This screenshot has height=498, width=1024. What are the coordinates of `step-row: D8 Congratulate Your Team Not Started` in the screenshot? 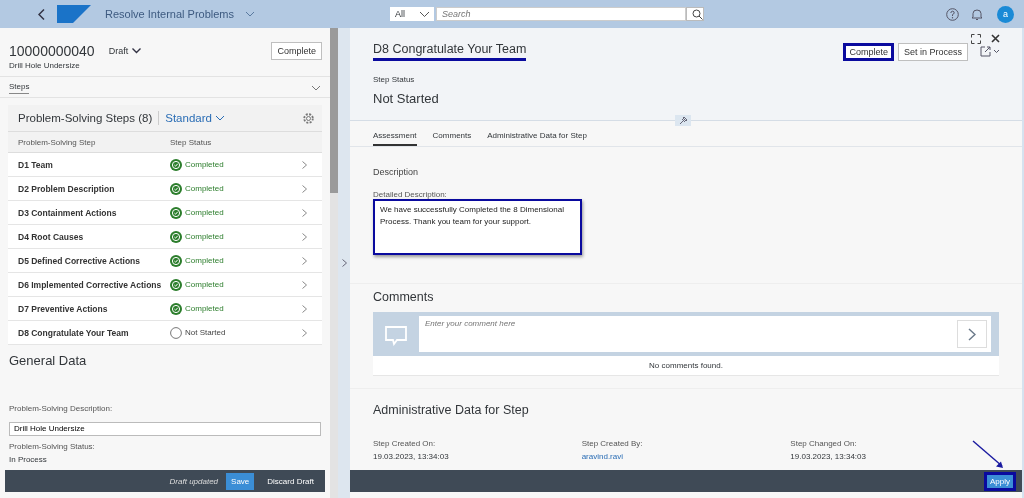 It's located at (165, 333).